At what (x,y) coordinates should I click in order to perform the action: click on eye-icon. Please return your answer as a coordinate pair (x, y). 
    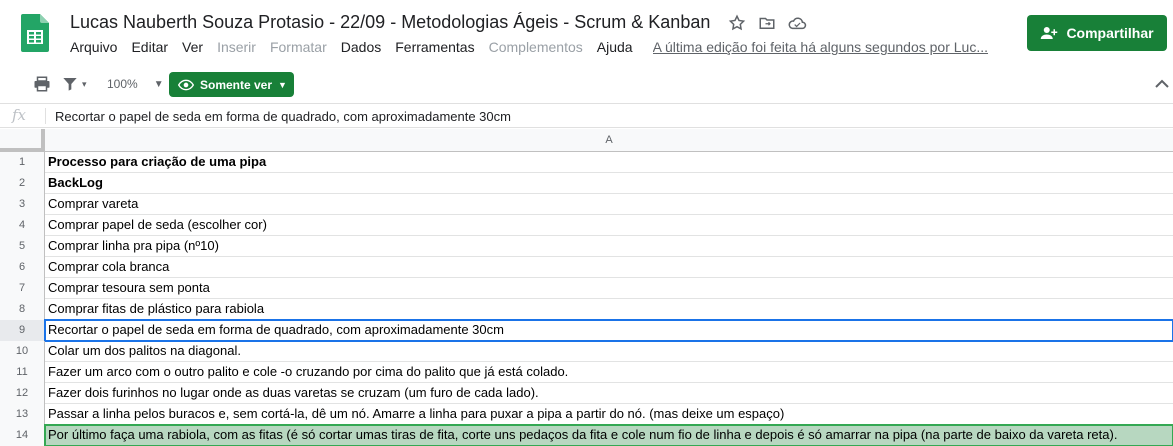
    Looking at the image, I should click on (186, 84).